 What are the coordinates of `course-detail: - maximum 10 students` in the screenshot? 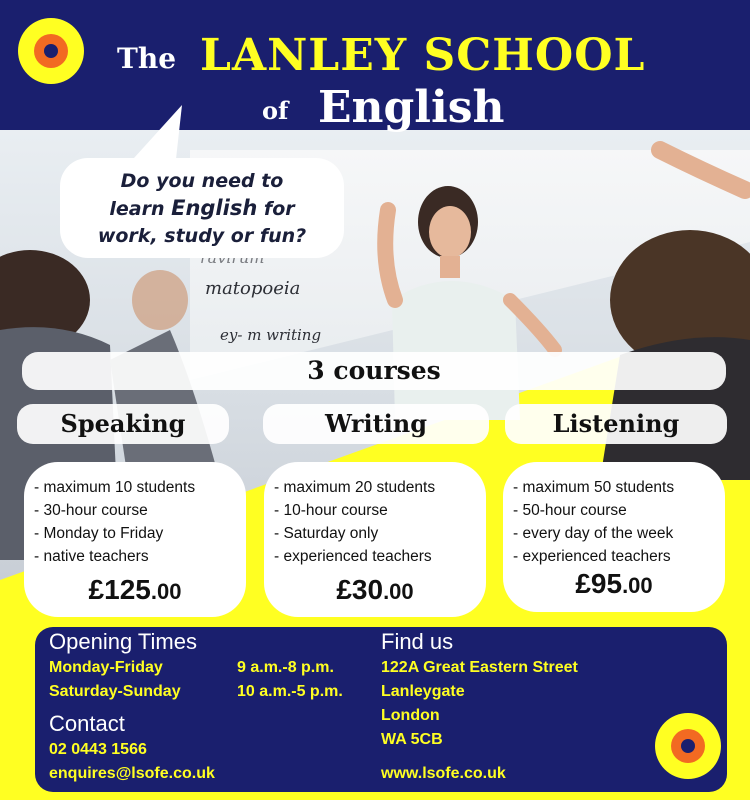 It's located at (115, 487).